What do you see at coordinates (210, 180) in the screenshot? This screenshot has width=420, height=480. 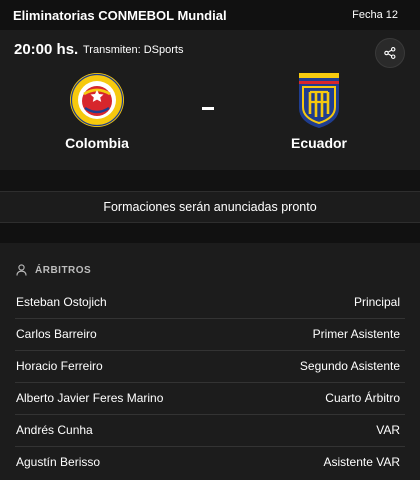 I see `section-divider` at bounding box center [210, 180].